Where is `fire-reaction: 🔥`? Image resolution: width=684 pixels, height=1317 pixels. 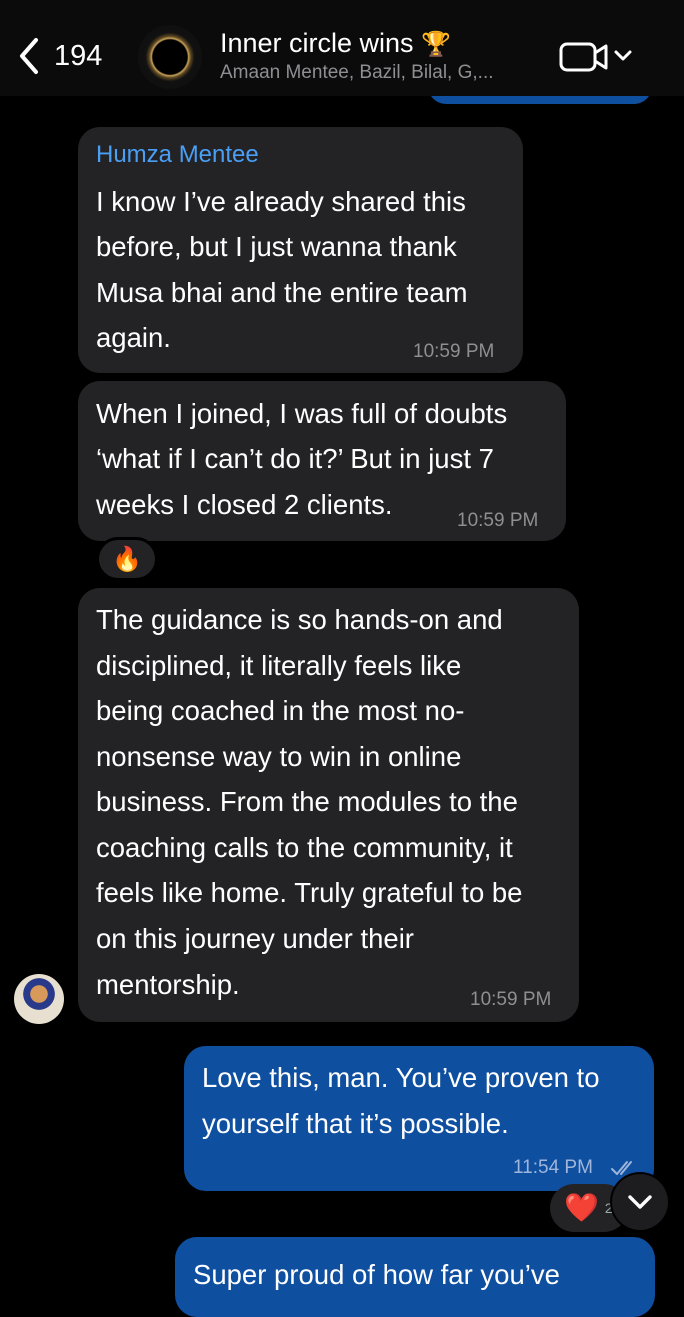
fire-reaction: 🔥 is located at coordinates (127, 559).